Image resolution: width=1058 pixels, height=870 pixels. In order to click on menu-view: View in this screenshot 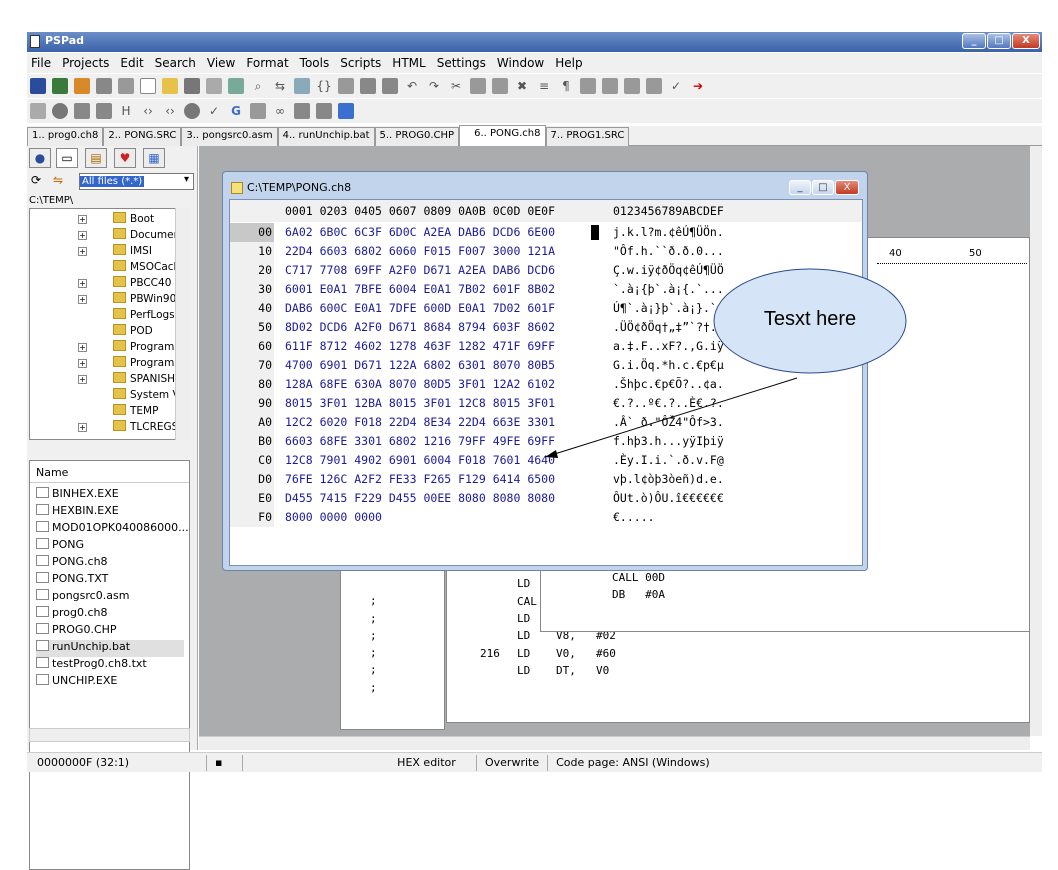, I will do `click(221, 63)`.